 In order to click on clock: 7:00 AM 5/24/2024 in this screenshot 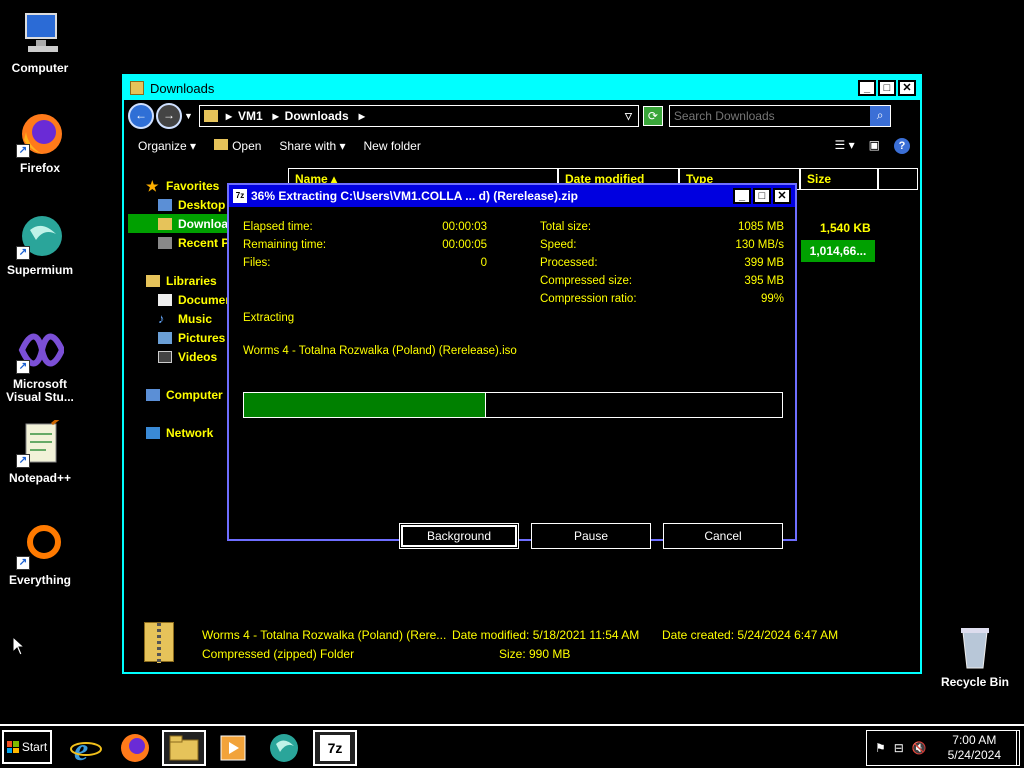, I will do `click(983, 748)`.